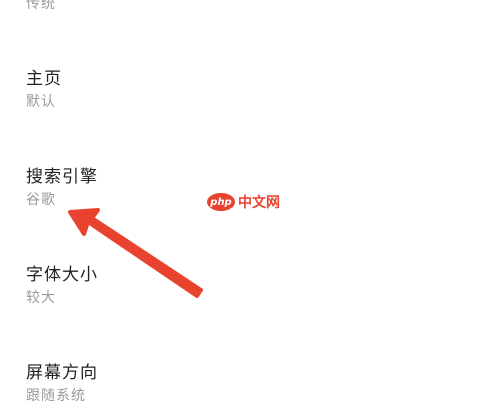  Describe the element at coordinates (56, 395) in the screenshot. I see `setting-value: 跟随系统` at that location.